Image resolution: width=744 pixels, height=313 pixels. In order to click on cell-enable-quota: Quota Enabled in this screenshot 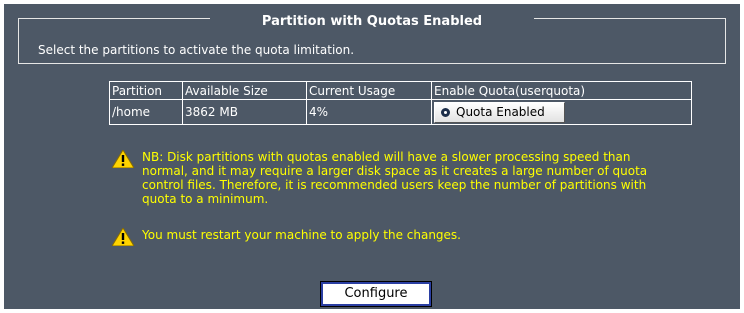, I will do `click(561, 112)`.